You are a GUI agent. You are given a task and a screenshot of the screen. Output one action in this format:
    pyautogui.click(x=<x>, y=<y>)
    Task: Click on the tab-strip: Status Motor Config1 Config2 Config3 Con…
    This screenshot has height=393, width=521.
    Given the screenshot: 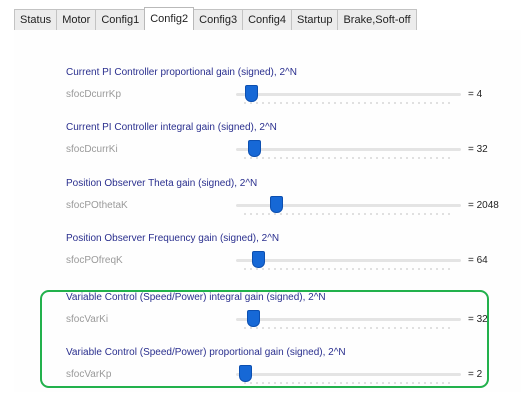 What is the action you would take?
    pyautogui.click(x=267, y=19)
    